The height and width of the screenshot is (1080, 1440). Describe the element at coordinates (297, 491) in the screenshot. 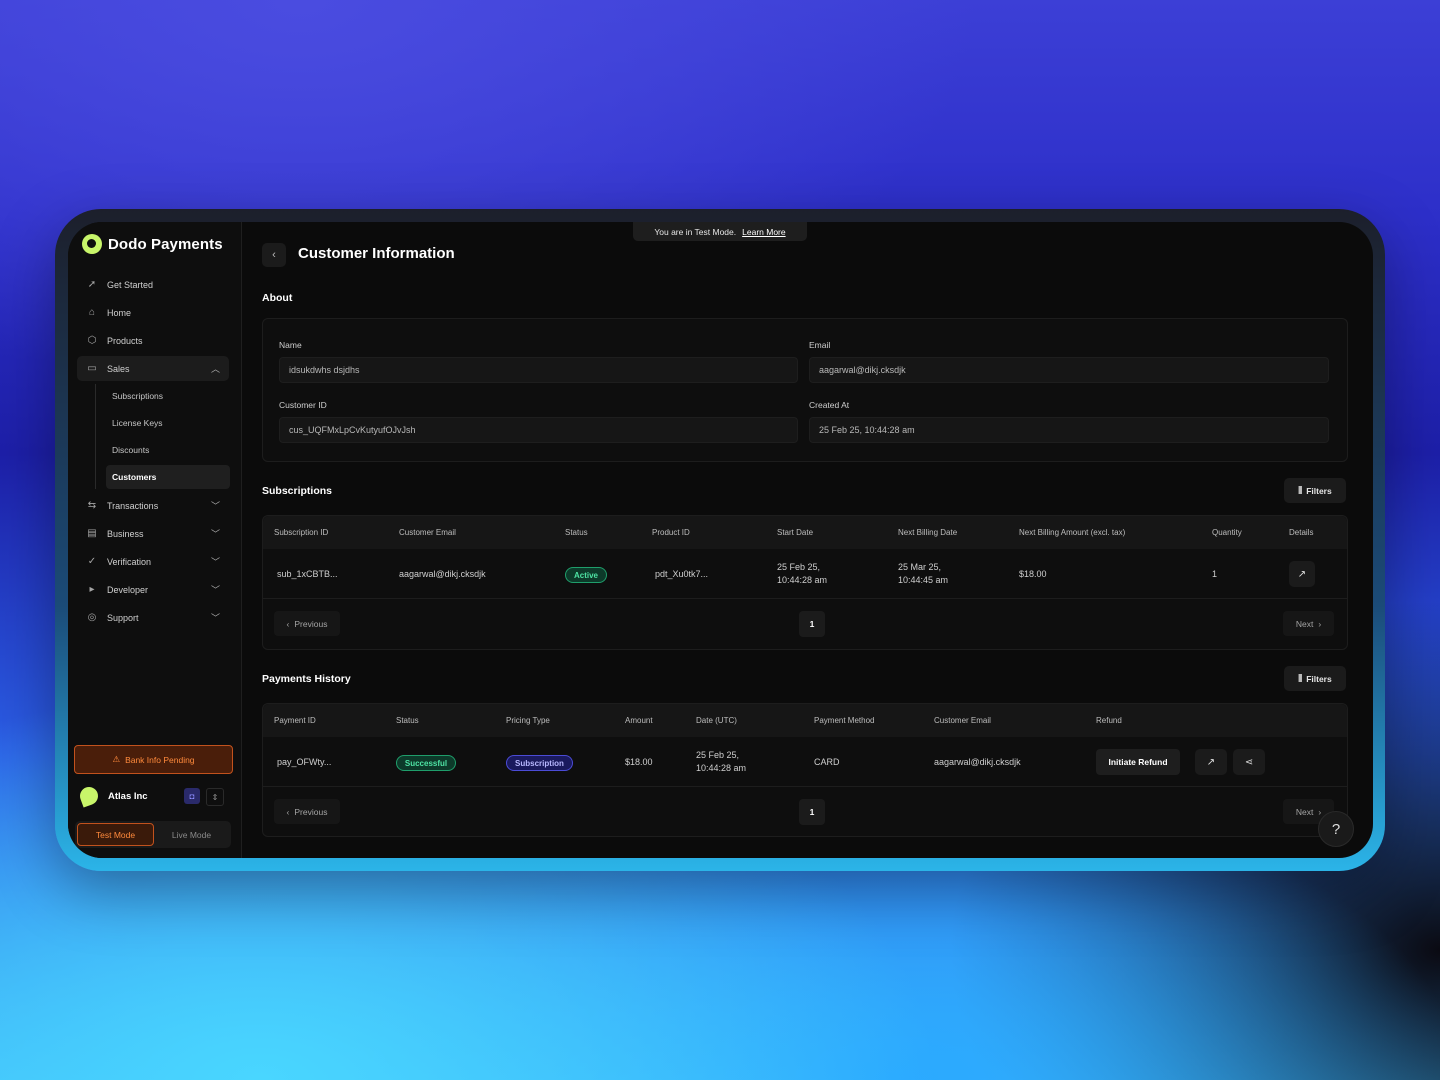

I see `subscriptions-heading: Subscriptions` at that location.